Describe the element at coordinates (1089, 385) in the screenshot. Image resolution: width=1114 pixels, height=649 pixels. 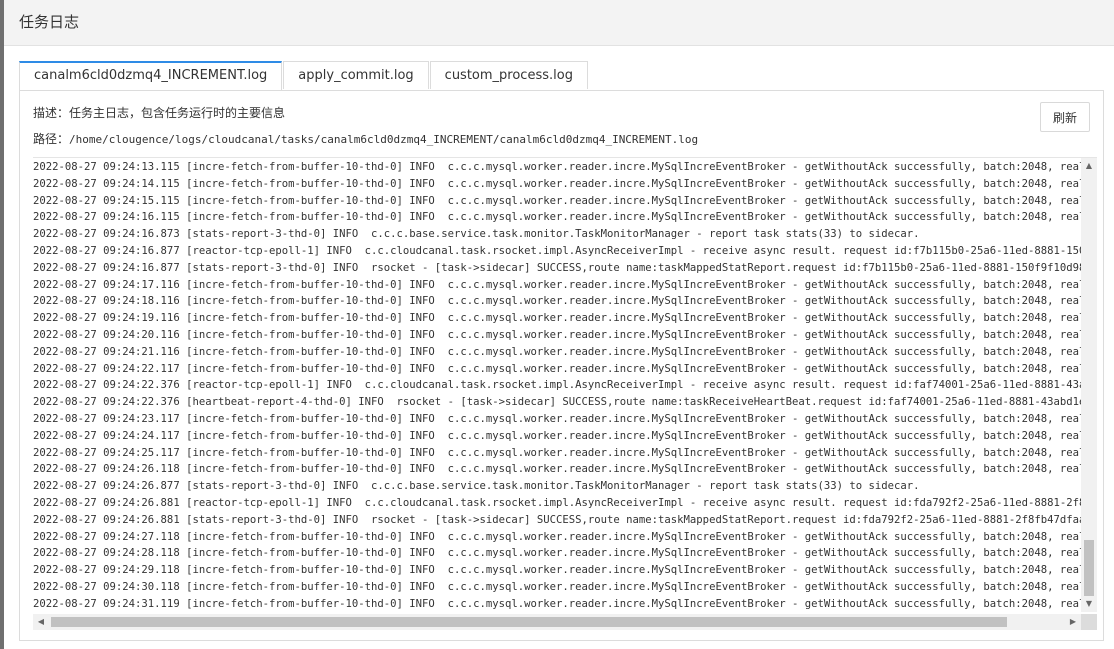
I see `vertical-scrollbar: ▲ ▼` at that location.